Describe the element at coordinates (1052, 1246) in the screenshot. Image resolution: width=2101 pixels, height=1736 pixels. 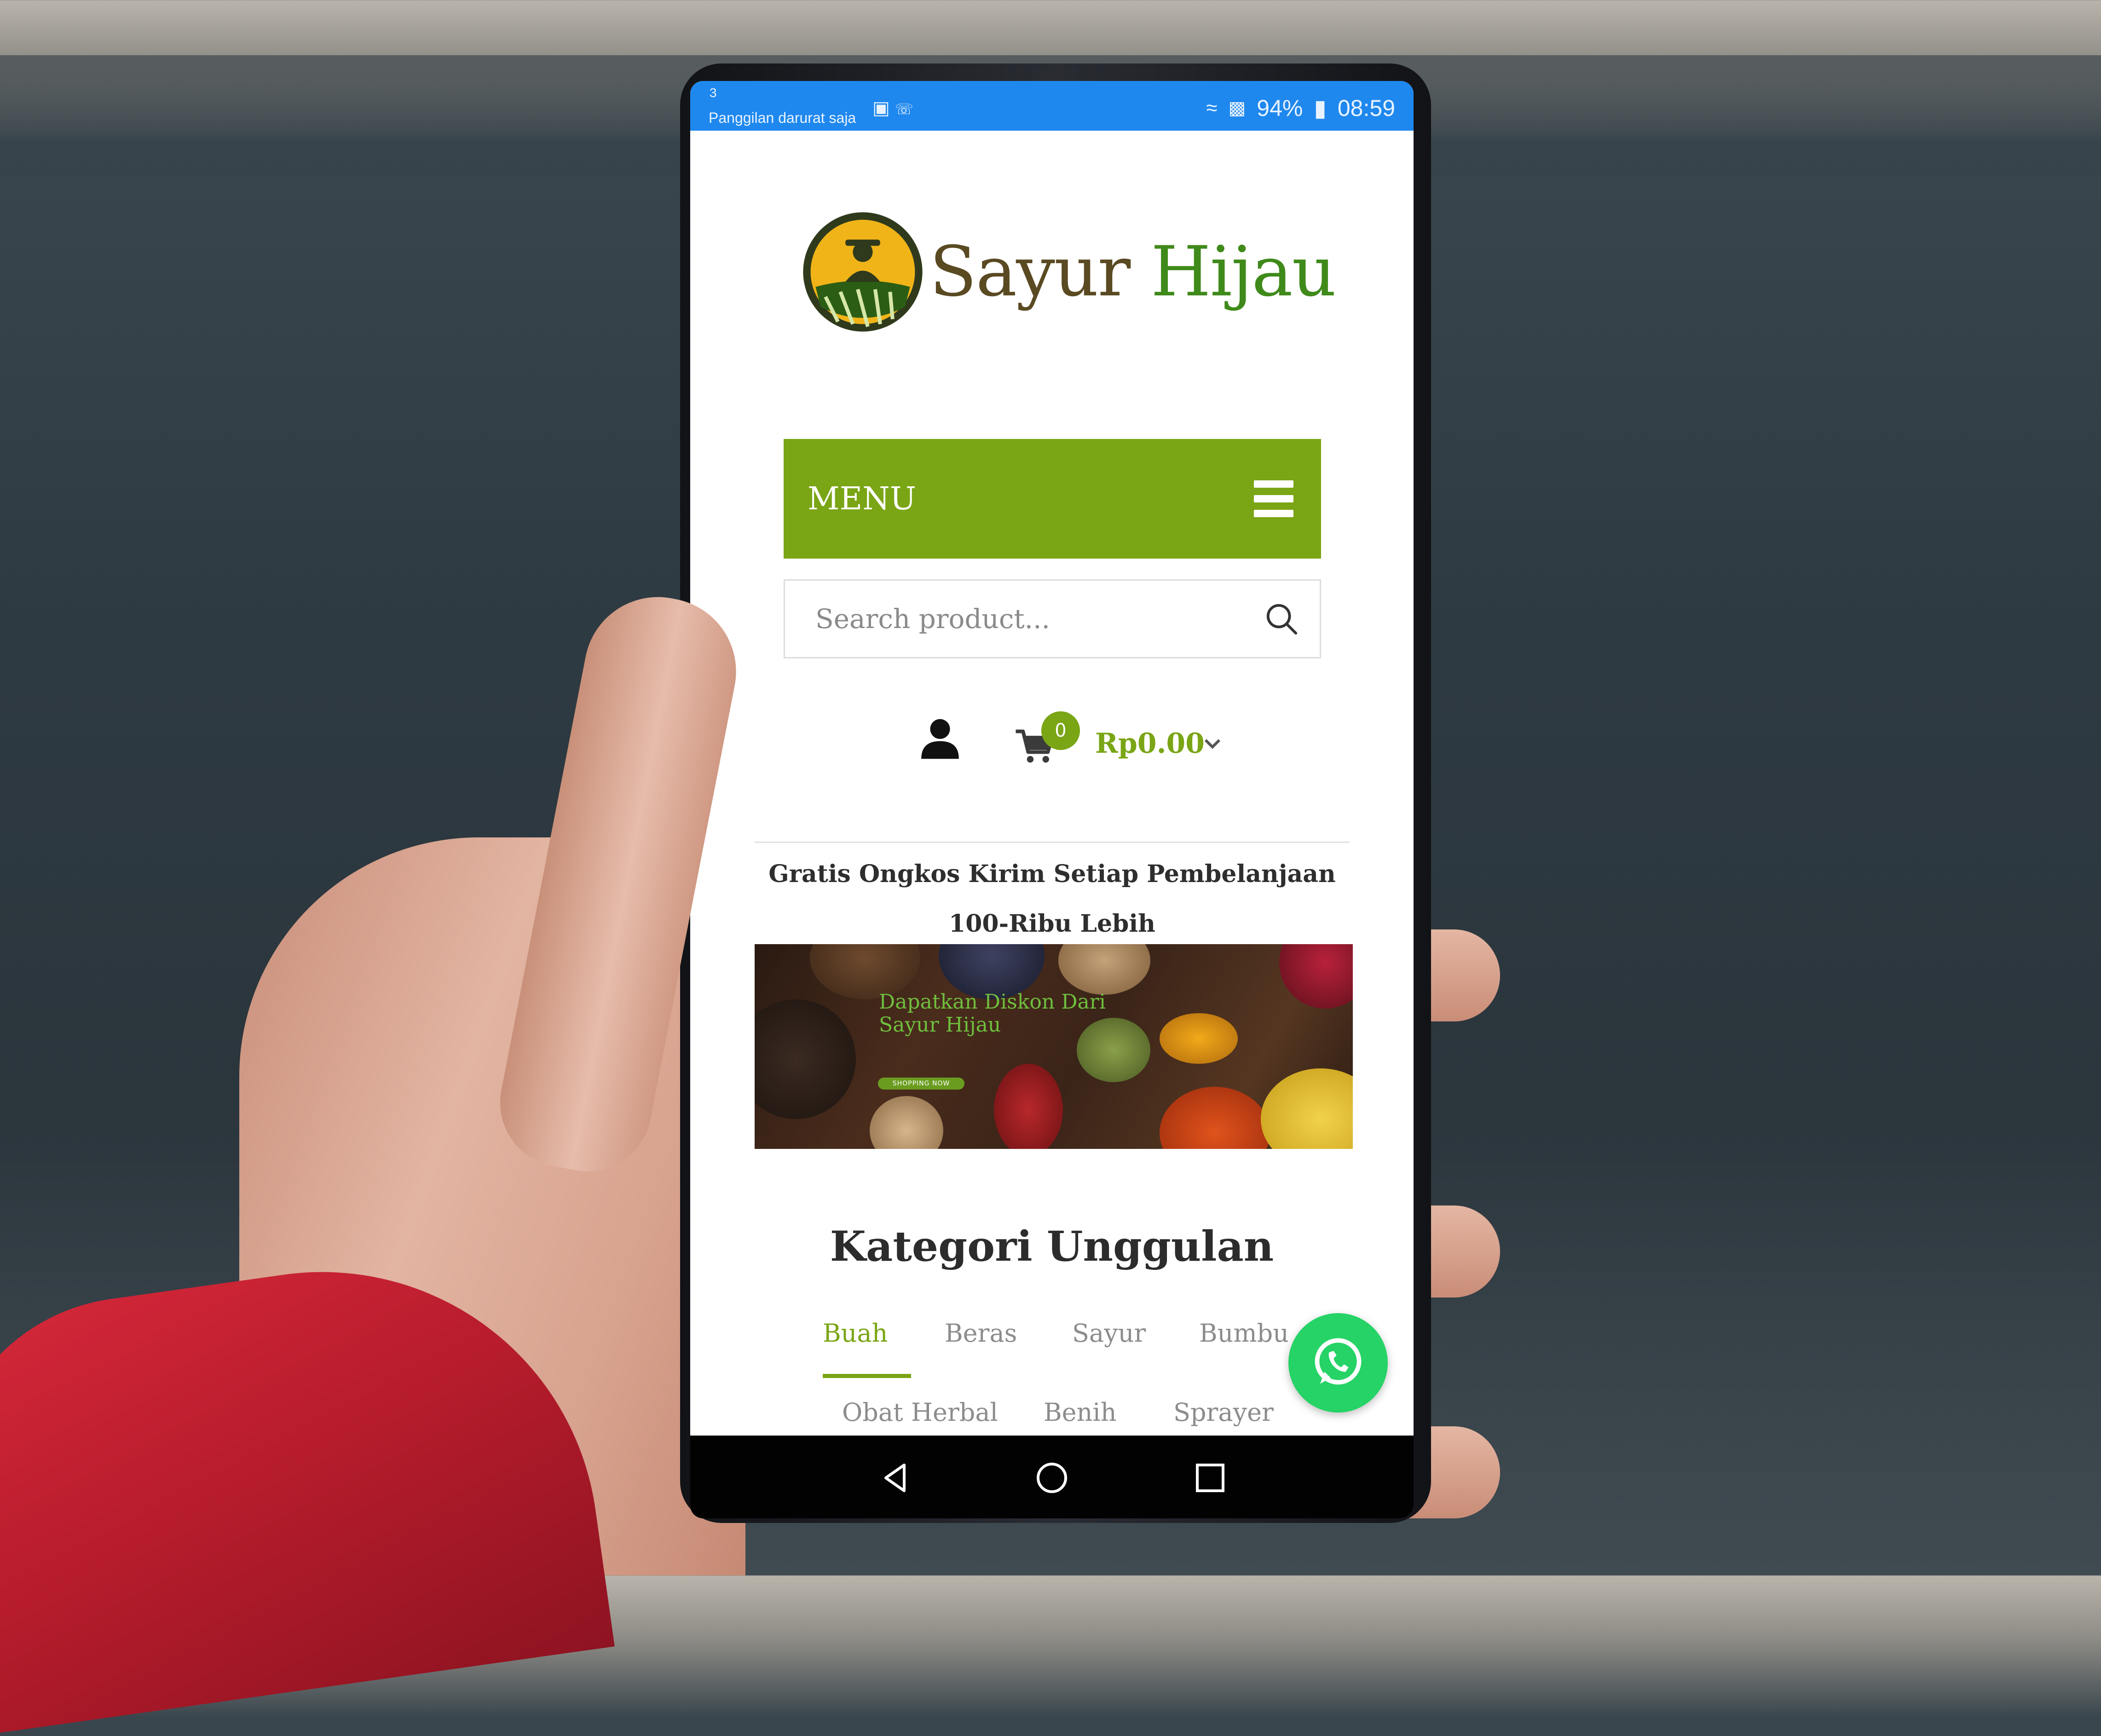
I see `section-title: Kategori Unggulan` at that location.